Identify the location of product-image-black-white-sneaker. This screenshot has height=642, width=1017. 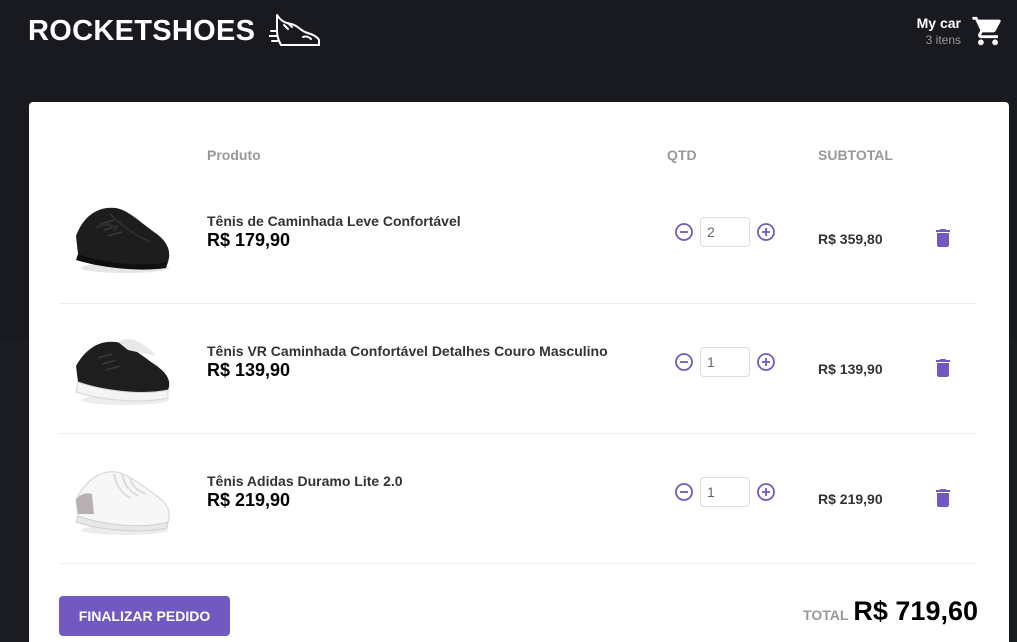
(122, 372).